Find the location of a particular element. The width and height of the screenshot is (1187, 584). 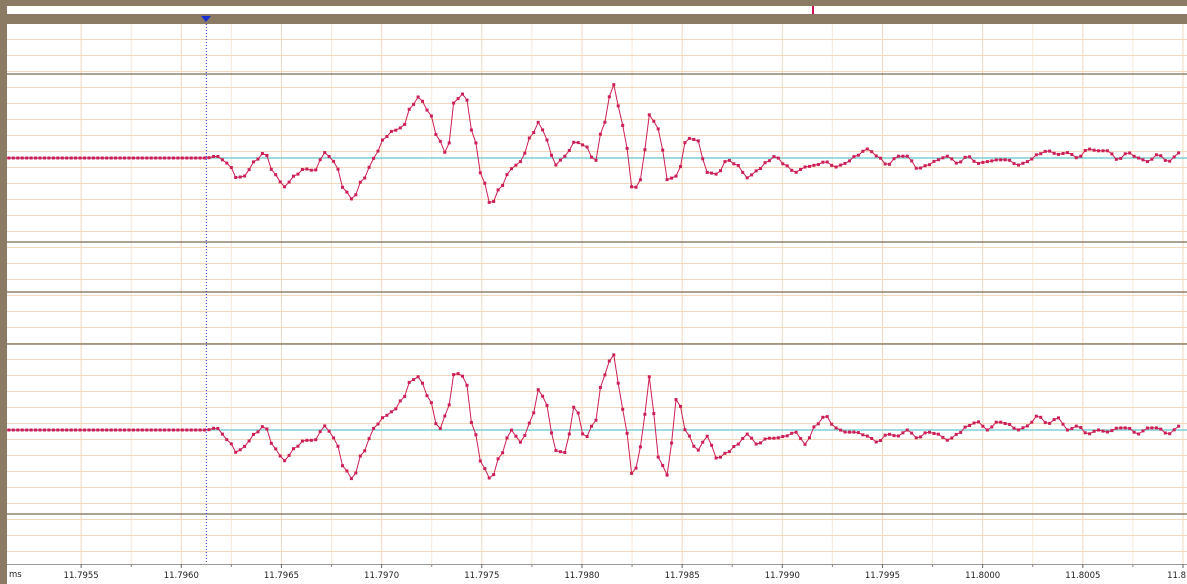

axis-tick-label: 11.7955 is located at coordinates (81, 576).